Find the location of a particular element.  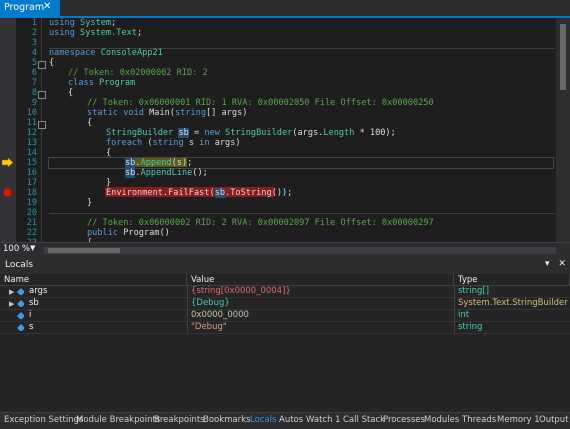

local-type: string is located at coordinates (470, 327).